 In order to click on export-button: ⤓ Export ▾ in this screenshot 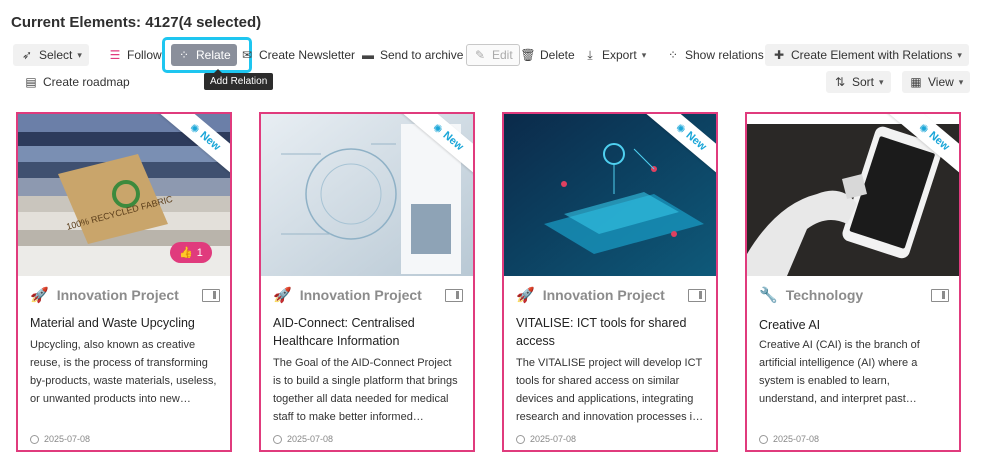, I will do `click(614, 55)`.